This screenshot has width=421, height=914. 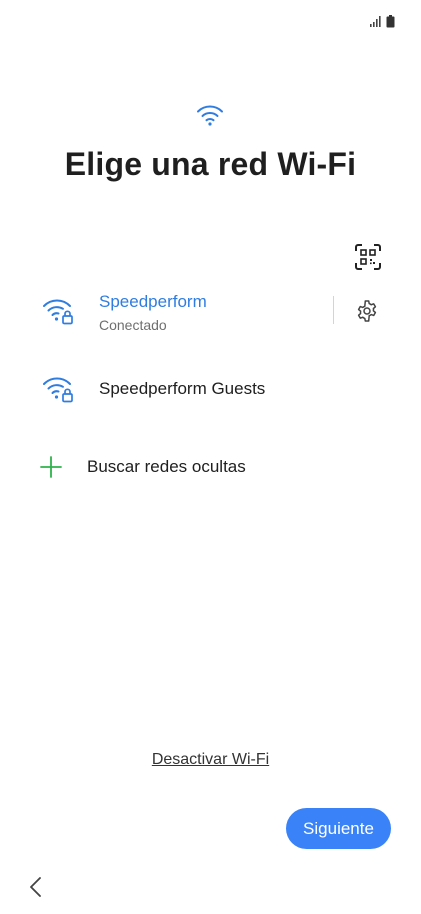 I want to click on gear-icon, so click(x=367, y=311).